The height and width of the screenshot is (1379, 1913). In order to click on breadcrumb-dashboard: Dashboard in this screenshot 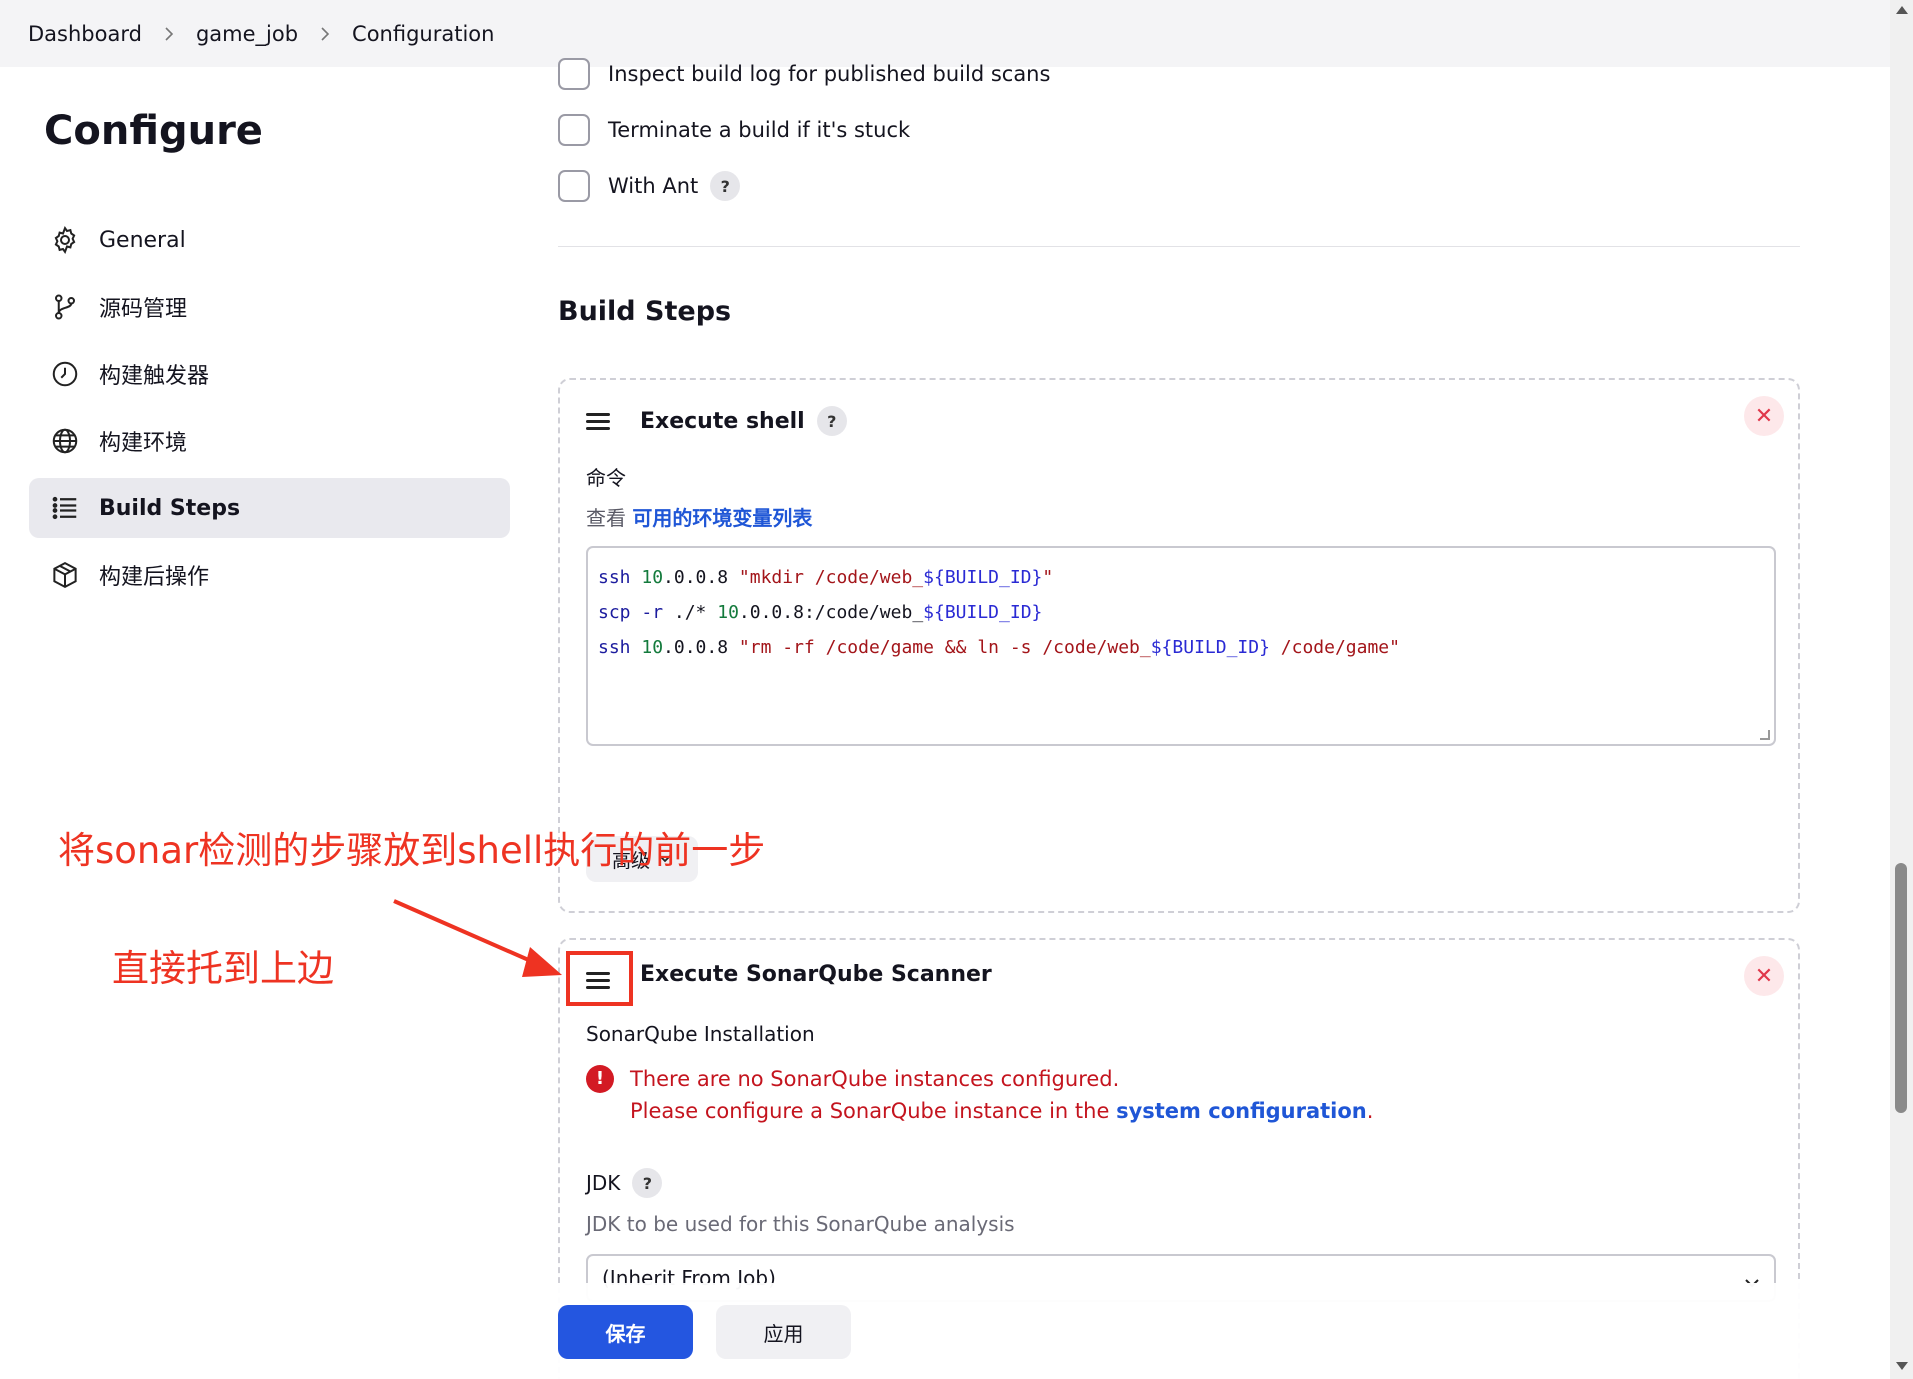, I will do `click(85, 34)`.